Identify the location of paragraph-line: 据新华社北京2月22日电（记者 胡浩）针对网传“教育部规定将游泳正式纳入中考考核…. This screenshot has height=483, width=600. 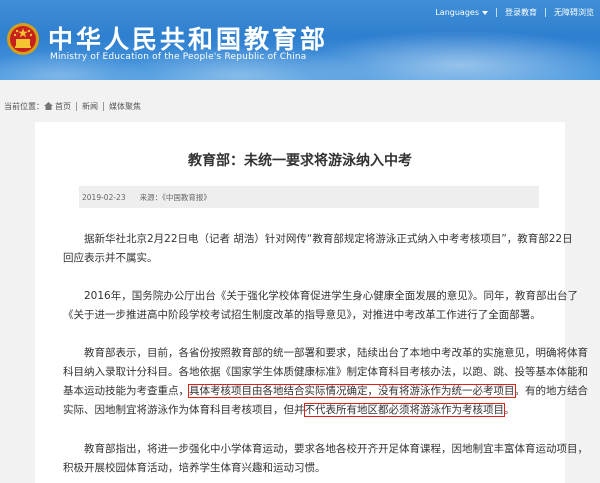
(328, 239).